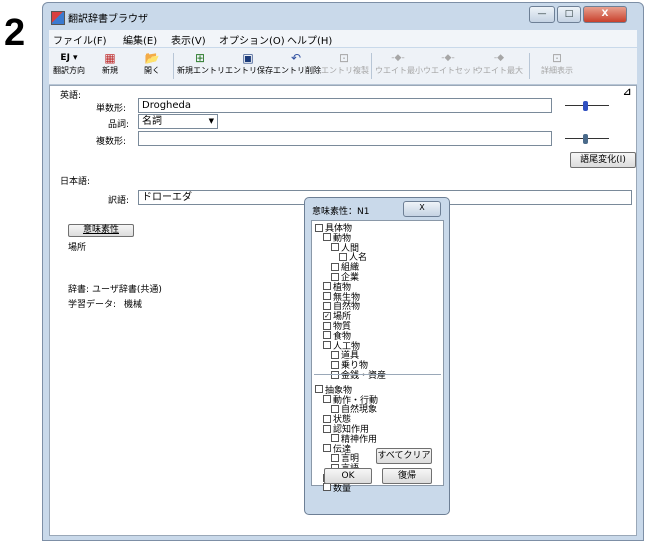  What do you see at coordinates (333, 390) in the screenshot?
I see `semantic-category-item: 抽象物` at bounding box center [333, 390].